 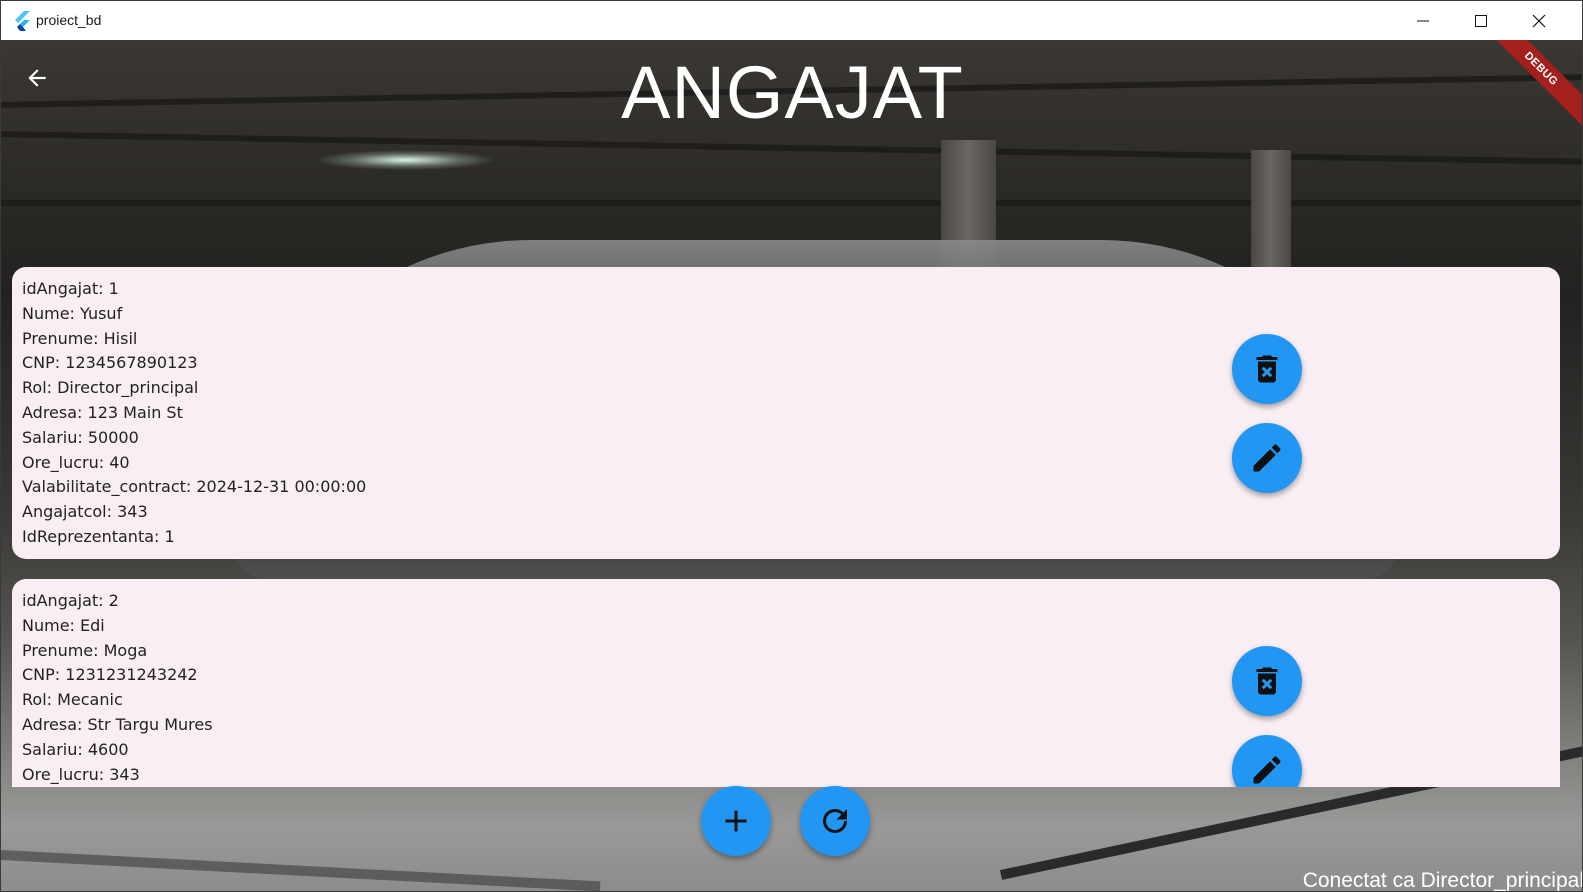 What do you see at coordinates (70, 600) in the screenshot?
I see `field-id: idAngajat: 2` at bounding box center [70, 600].